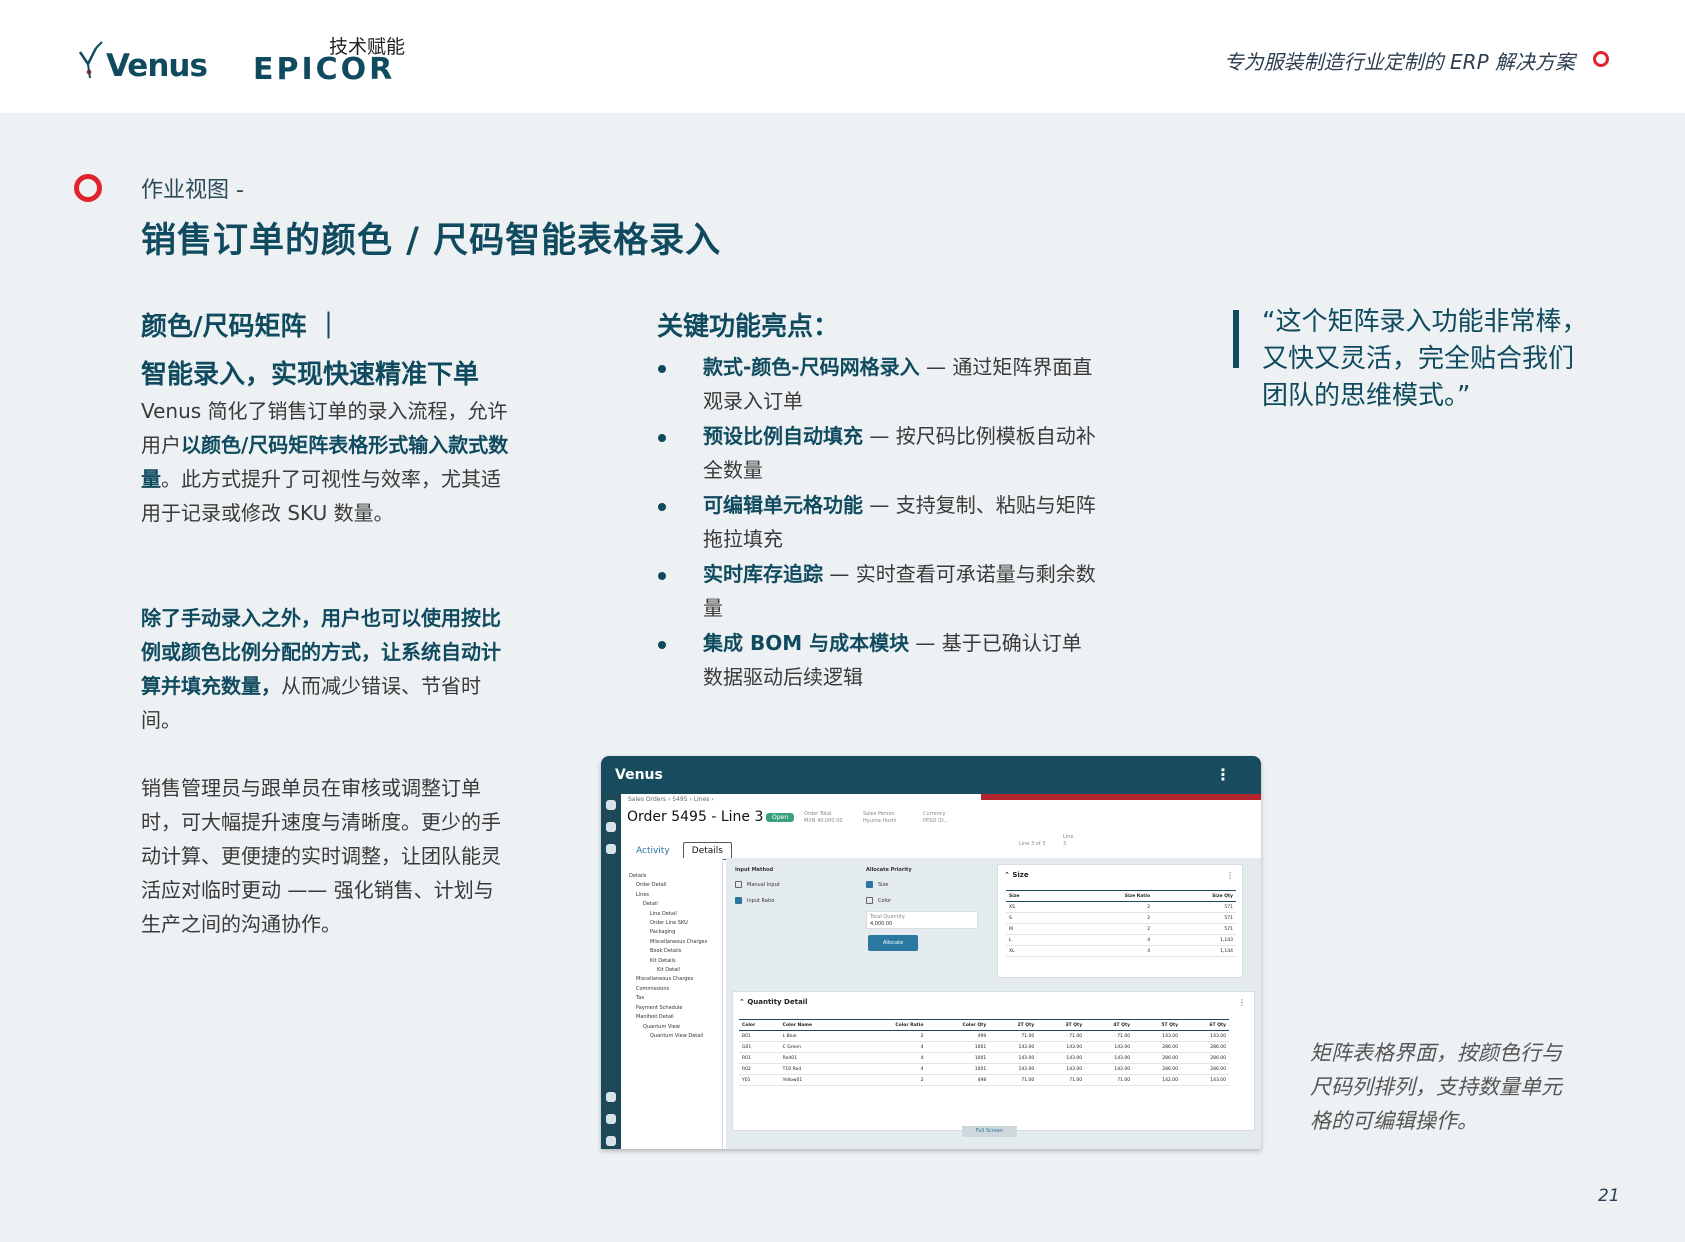 The image size is (1685, 1242). I want to click on tree-item: Order Detail, so click(672, 885).